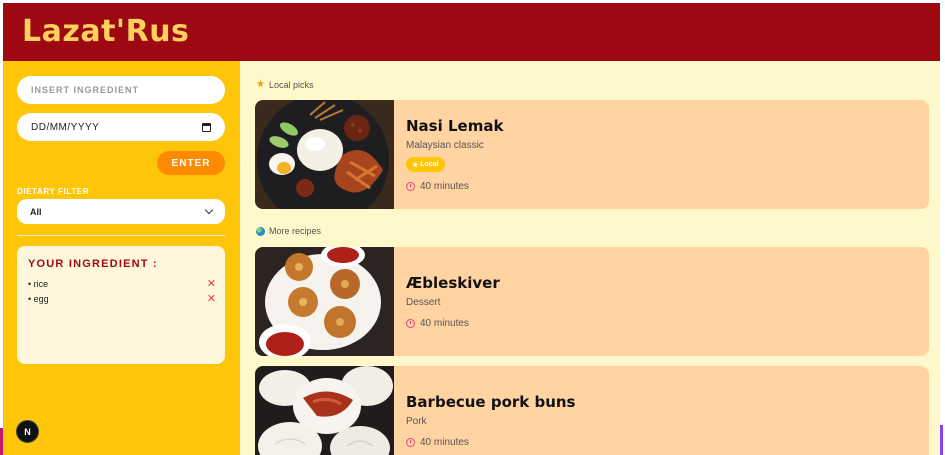 This screenshot has height=455, width=945. Describe the element at coordinates (122, 284) in the screenshot. I see `ingredient-item: • rice ✕` at that location.